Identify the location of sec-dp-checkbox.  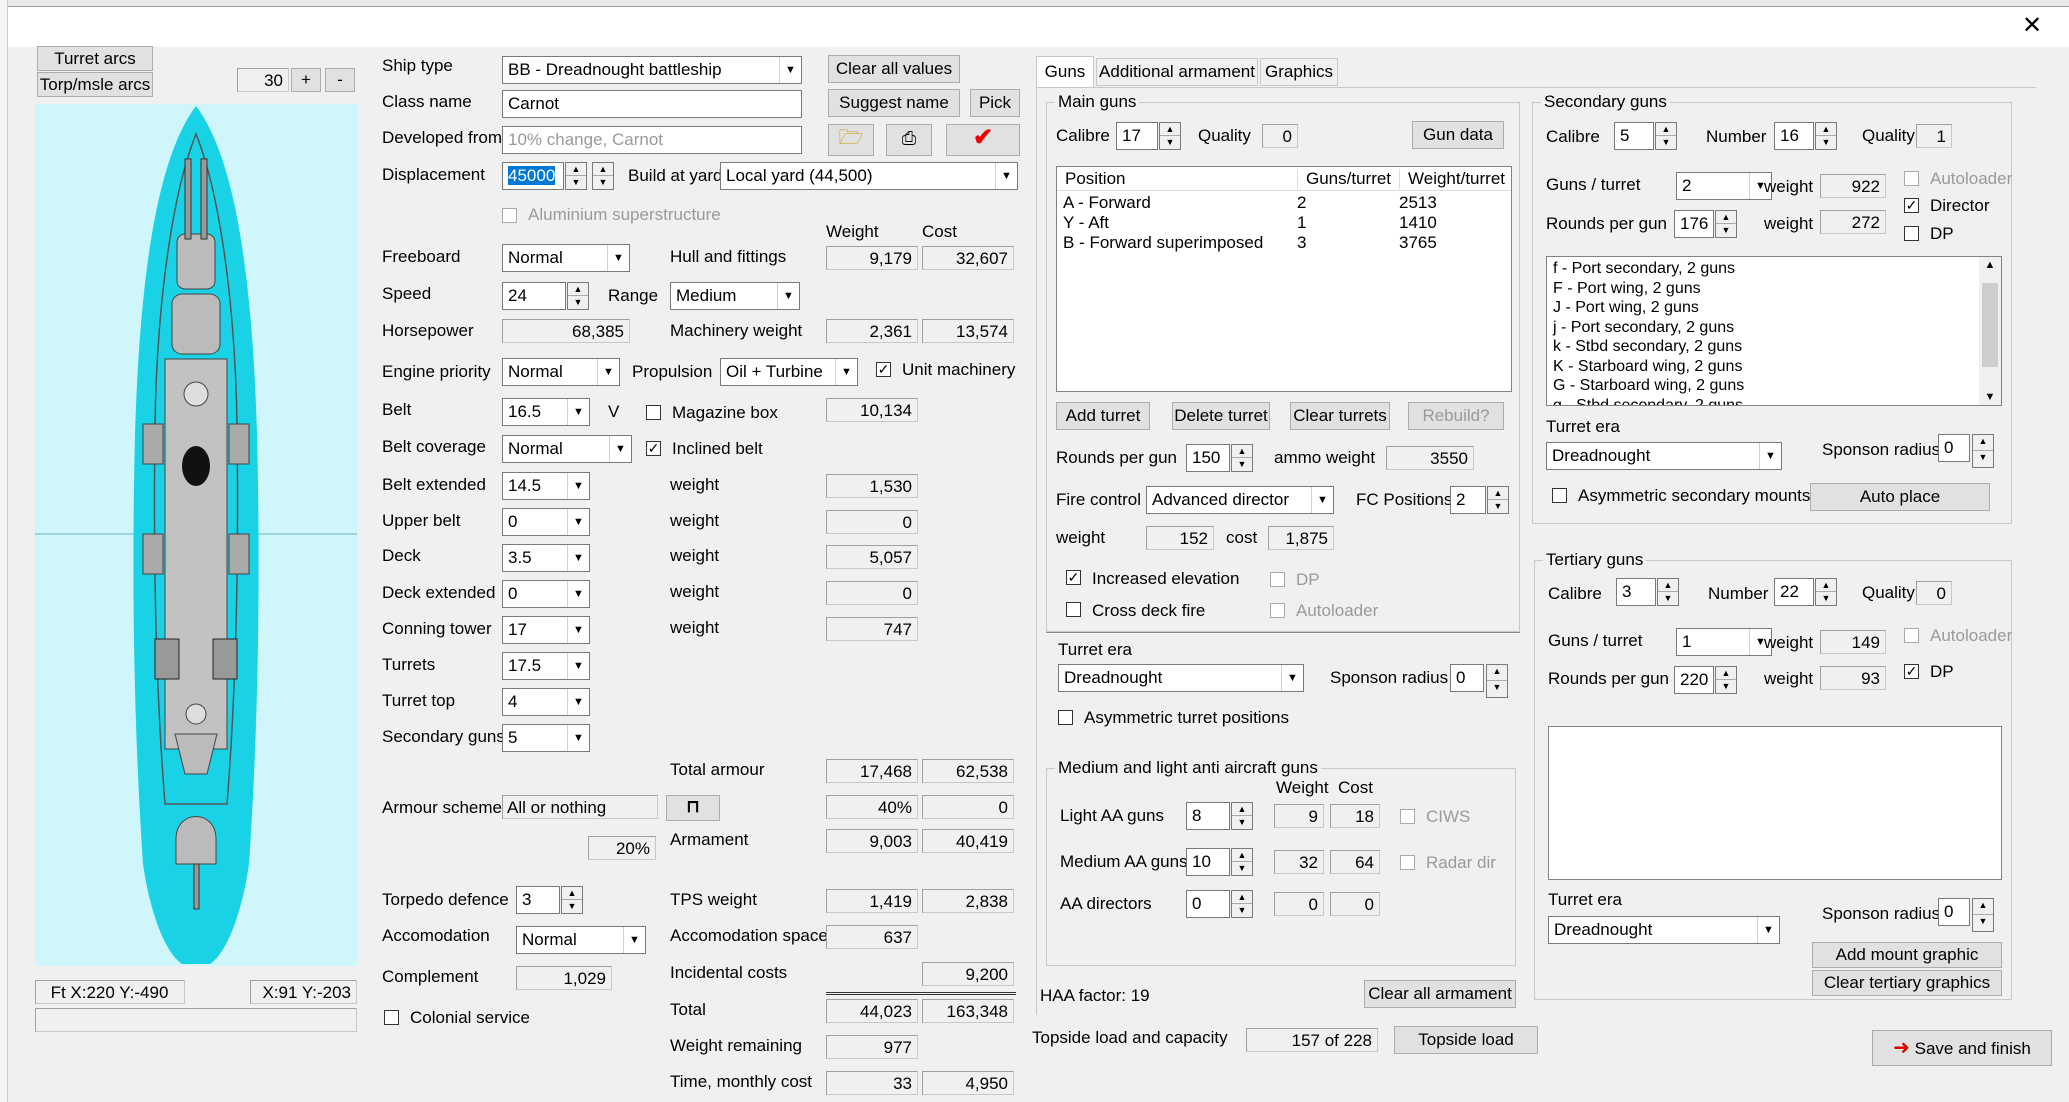
(1911, 233).